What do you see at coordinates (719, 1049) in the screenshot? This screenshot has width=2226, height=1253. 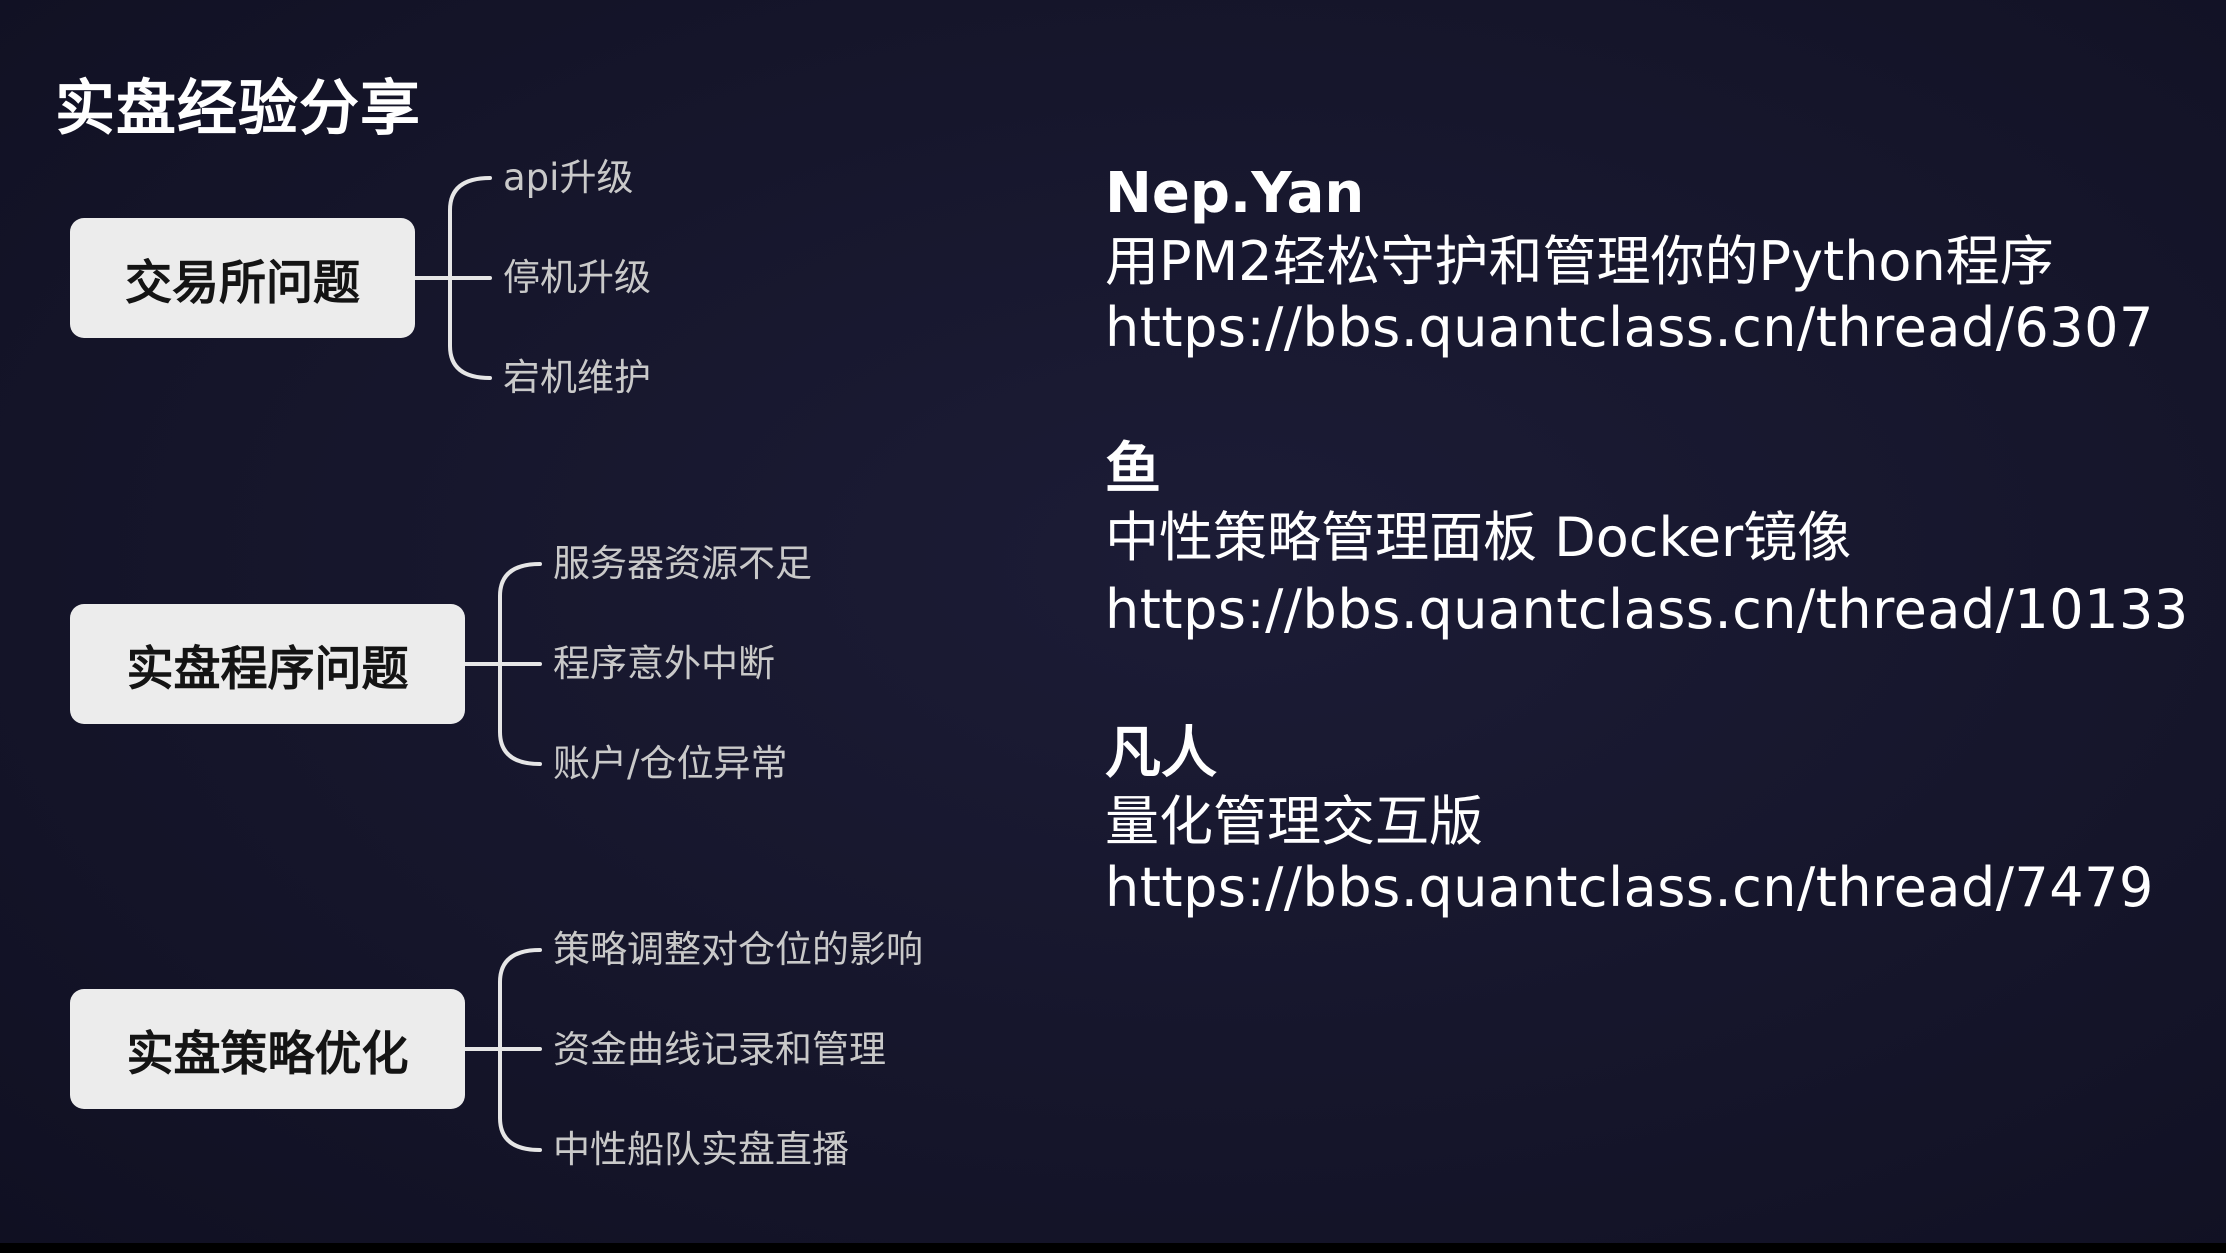 I see `mindmap-leaf-equity-curve: 资金曲线记录和管理` at bounding box center [719, 1049].